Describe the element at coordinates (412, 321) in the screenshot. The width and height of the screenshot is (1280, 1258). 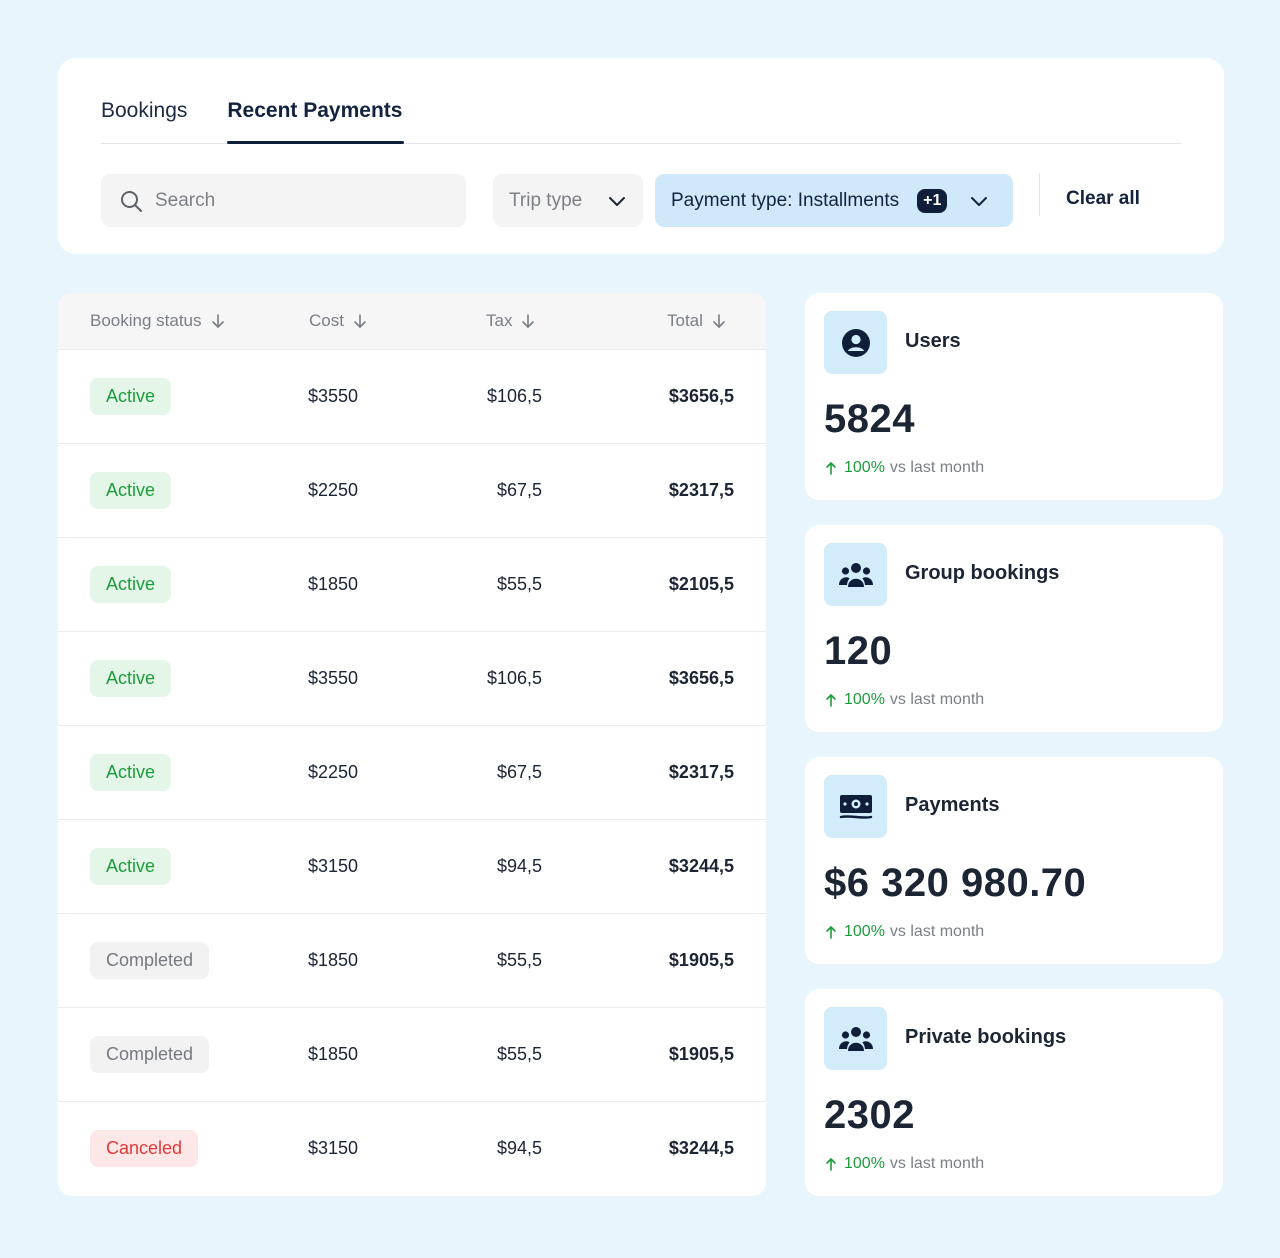
I see `table-header: Booking status Cost Tax Total` at that location.